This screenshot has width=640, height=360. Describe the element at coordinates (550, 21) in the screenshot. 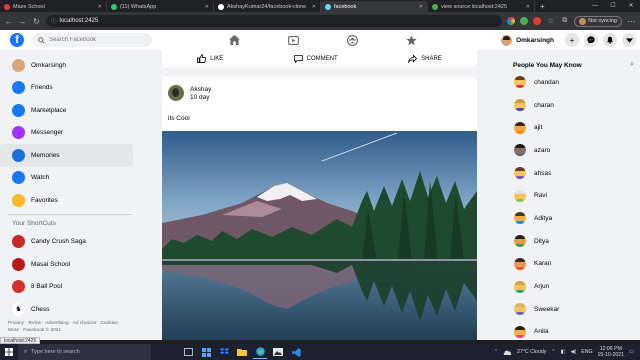

I see `bookmark-star-icon: ☆` at that location.